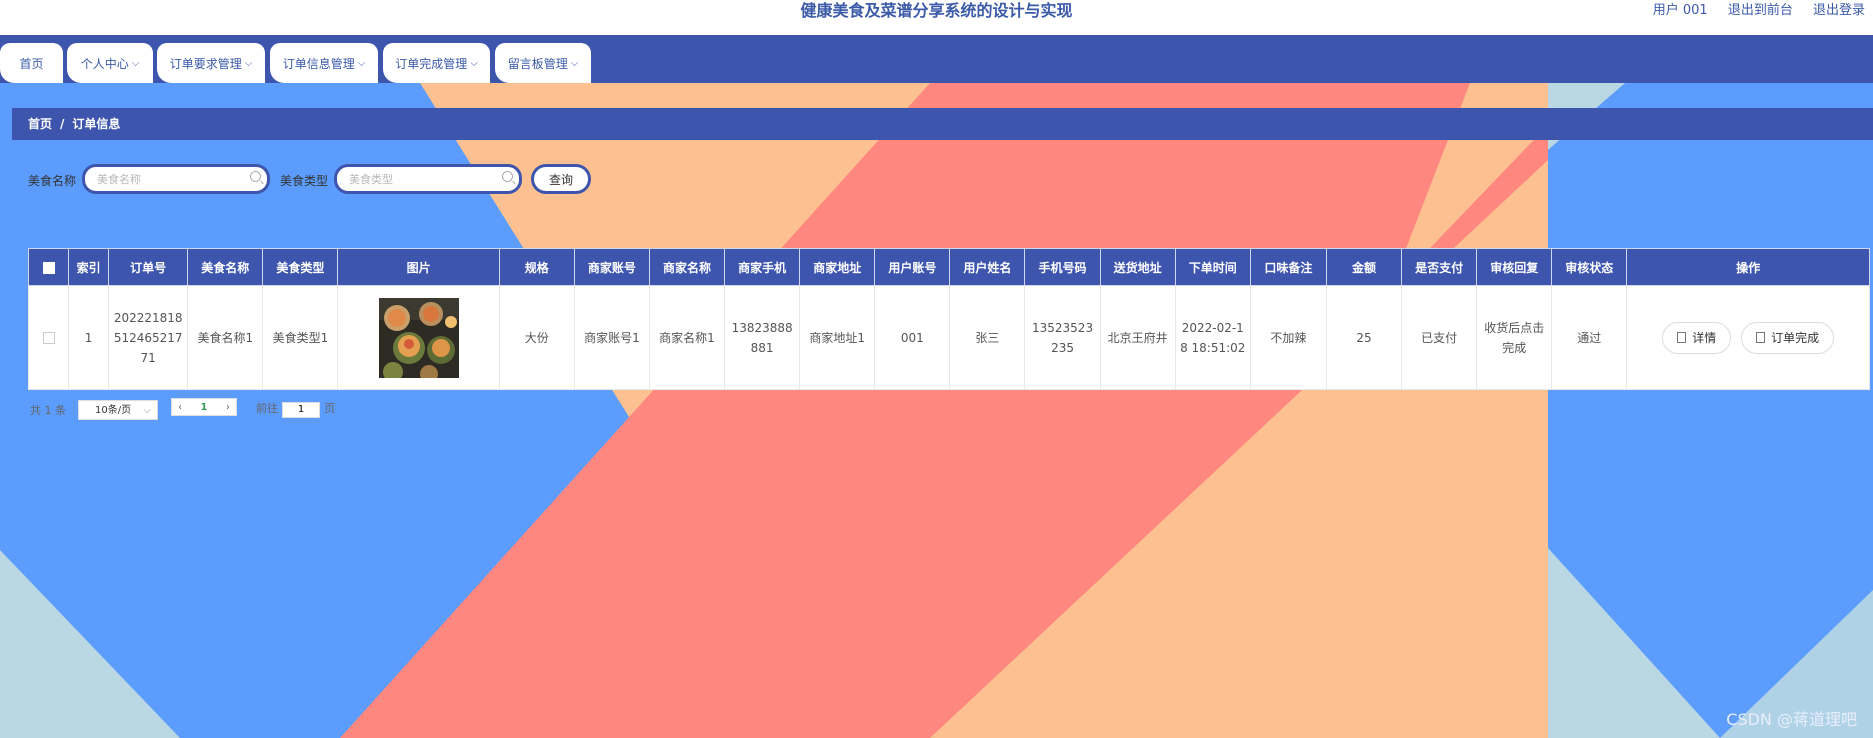 The width and height of the screenshot is (1873, 738). Describe the element at coordinates (225, 337) in the screenshot. I see `cell-food-name: 美食名称1` at that location.